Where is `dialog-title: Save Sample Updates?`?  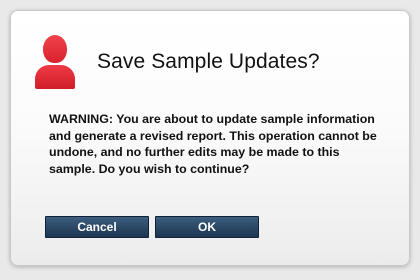
dialog-title: Save Sample Updates? is located at coordinates (208, 61).